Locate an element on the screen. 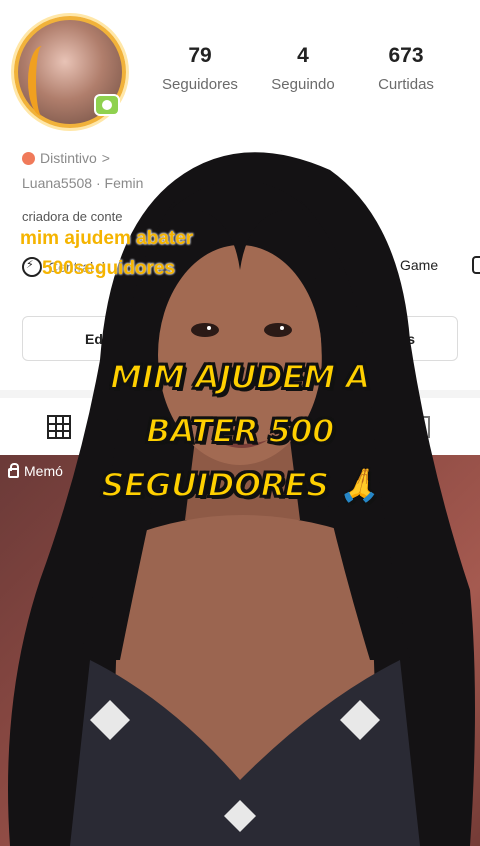  stat-following-label: Seguindo is located at coordinates (303, 84).